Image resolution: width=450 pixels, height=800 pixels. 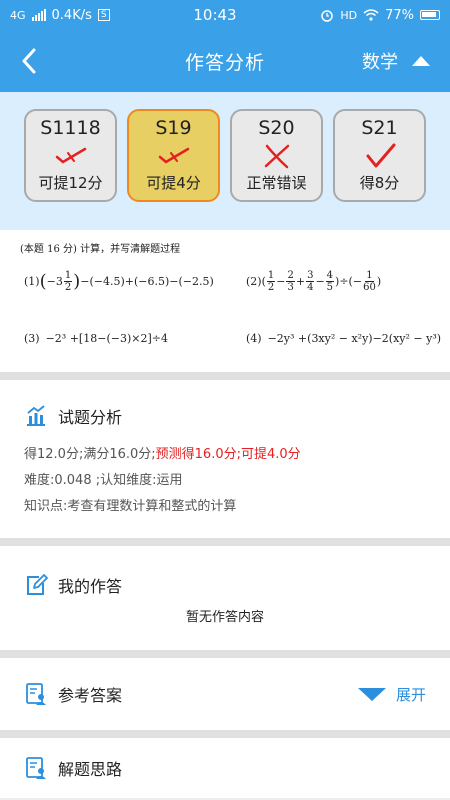 What do you see at coordinates (254, 281) in the screenshot?
I see `part-label: (2)` at bounding box center [254, 281].